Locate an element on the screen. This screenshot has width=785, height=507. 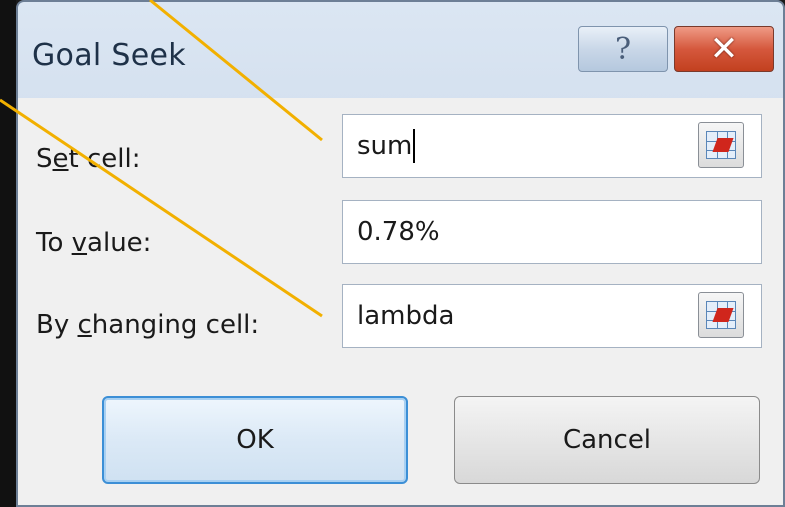
help-button: ? is located at coordinates (623, 49).